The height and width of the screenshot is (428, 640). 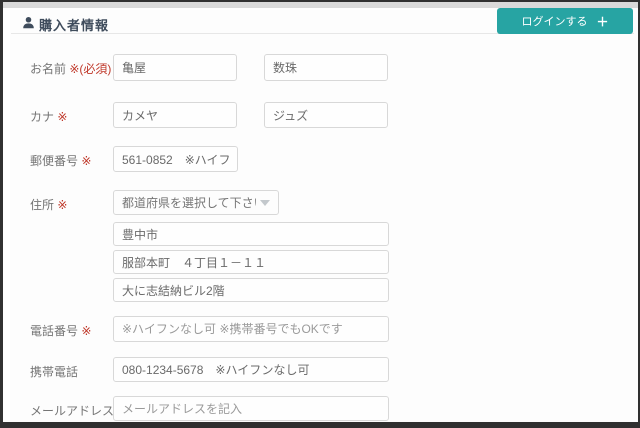 I want to click on plus-icon: ＋, so click(x=602, y=21).